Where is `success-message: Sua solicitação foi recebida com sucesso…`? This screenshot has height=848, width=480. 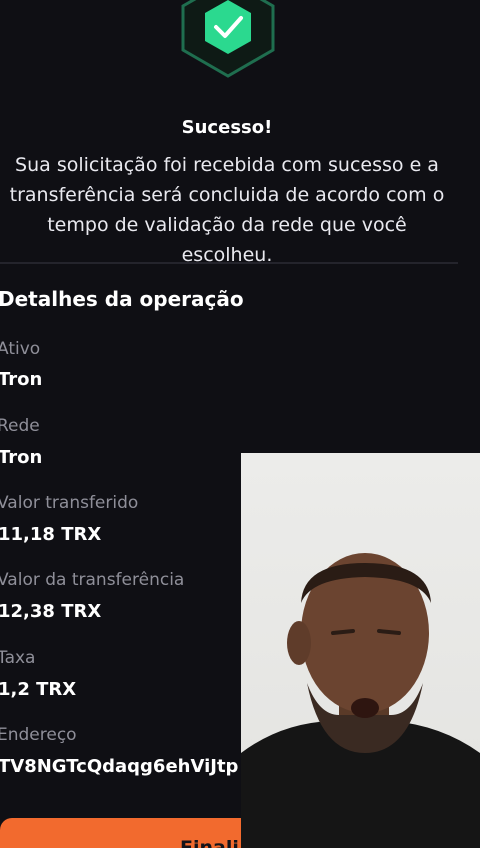 success-message: Sua solicitação foi recebida com sucesso… is located at coordinates (227, 210).